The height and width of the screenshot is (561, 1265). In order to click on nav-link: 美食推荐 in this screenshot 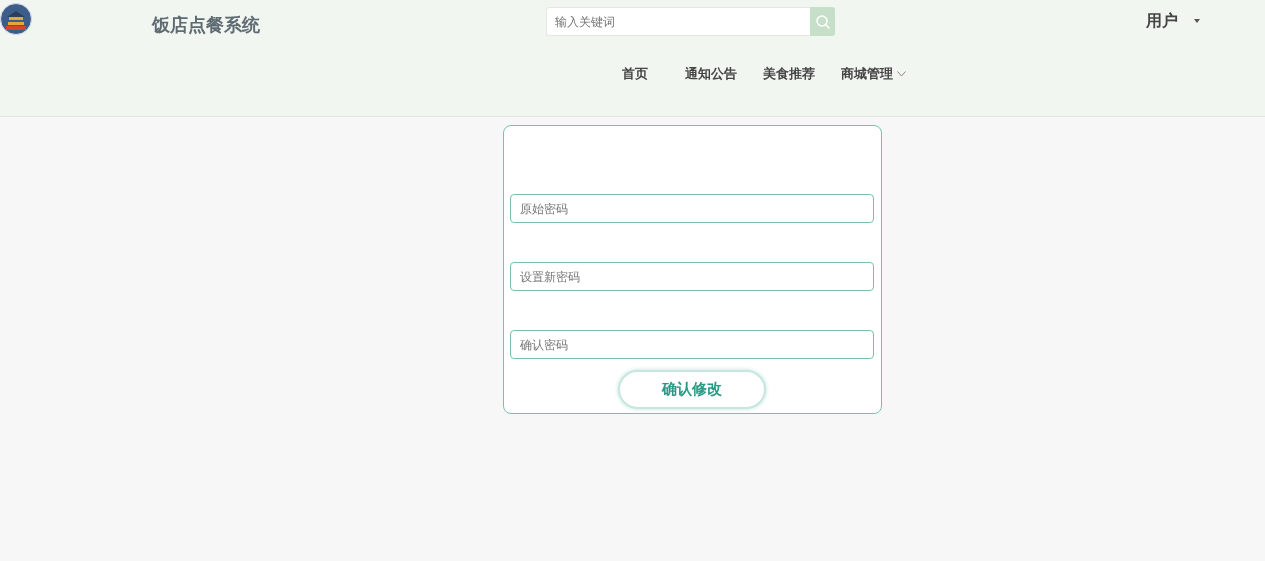, I will do `click(788, 74)`.